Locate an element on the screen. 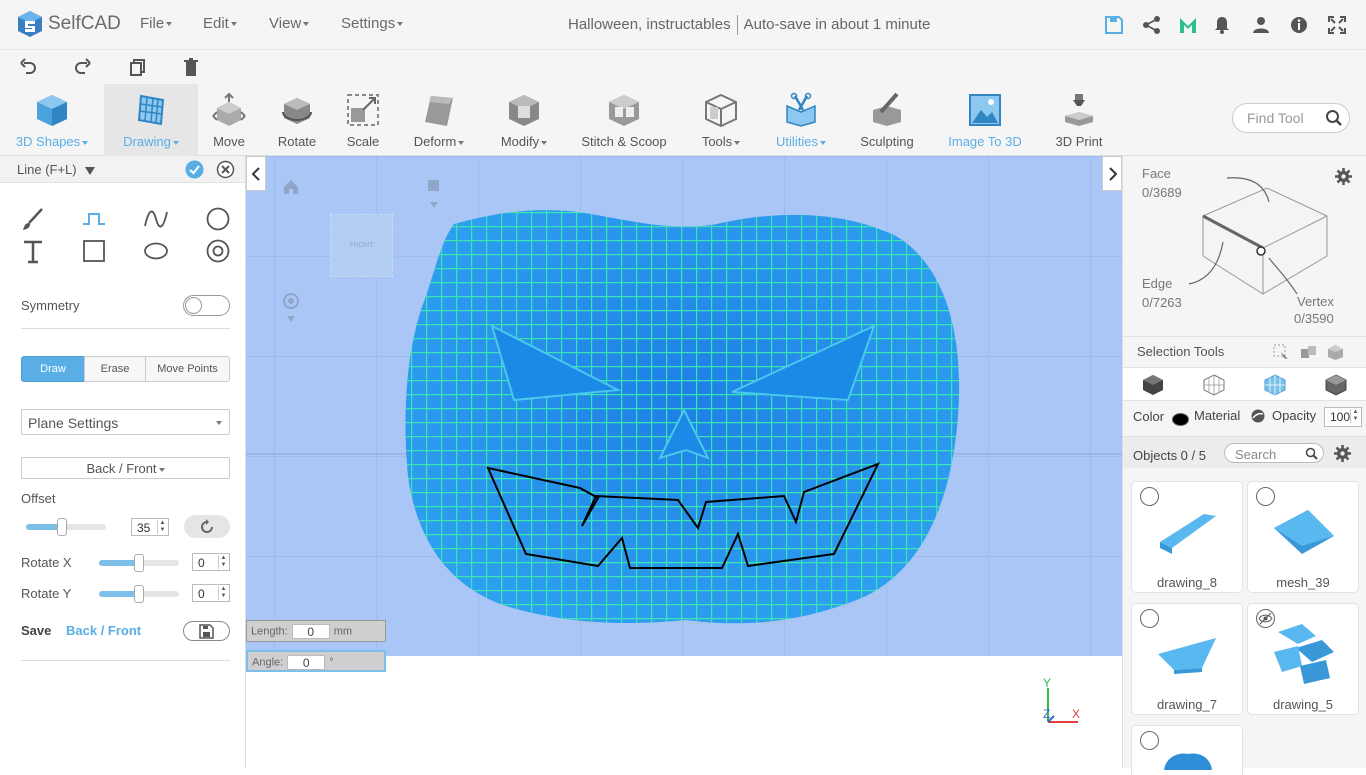 The height and width of the screenshot is (775, 1366). redo-icon is located at coordinates (83, 67).